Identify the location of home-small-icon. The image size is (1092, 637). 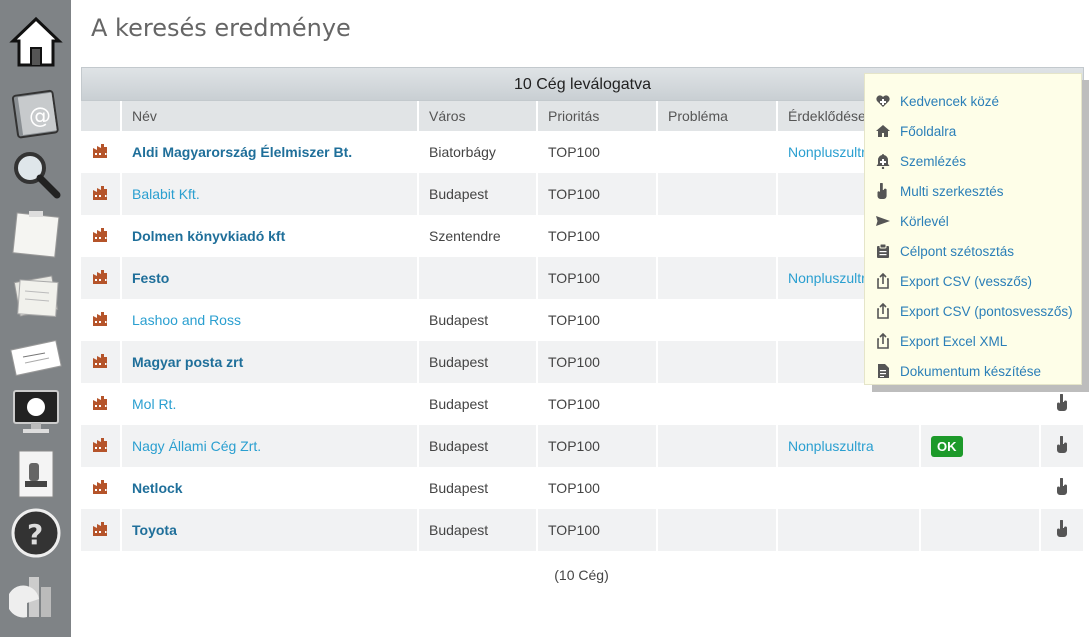
(883, 131).